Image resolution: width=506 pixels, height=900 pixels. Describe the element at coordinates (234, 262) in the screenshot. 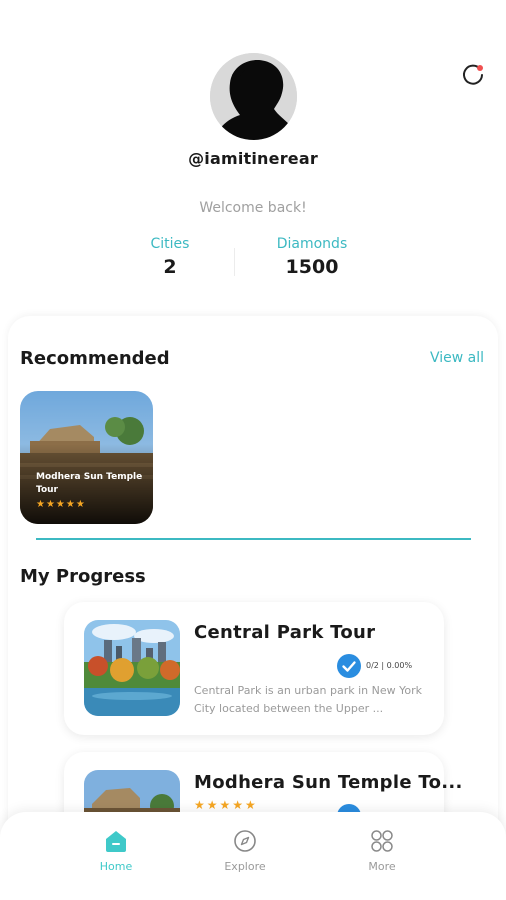

I see `stat-divider` at that location.